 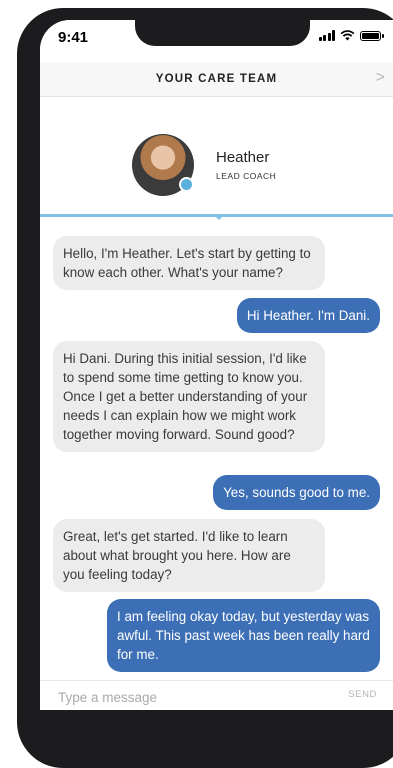 I want to click on online-status-icon, so click(x=186, y=184).